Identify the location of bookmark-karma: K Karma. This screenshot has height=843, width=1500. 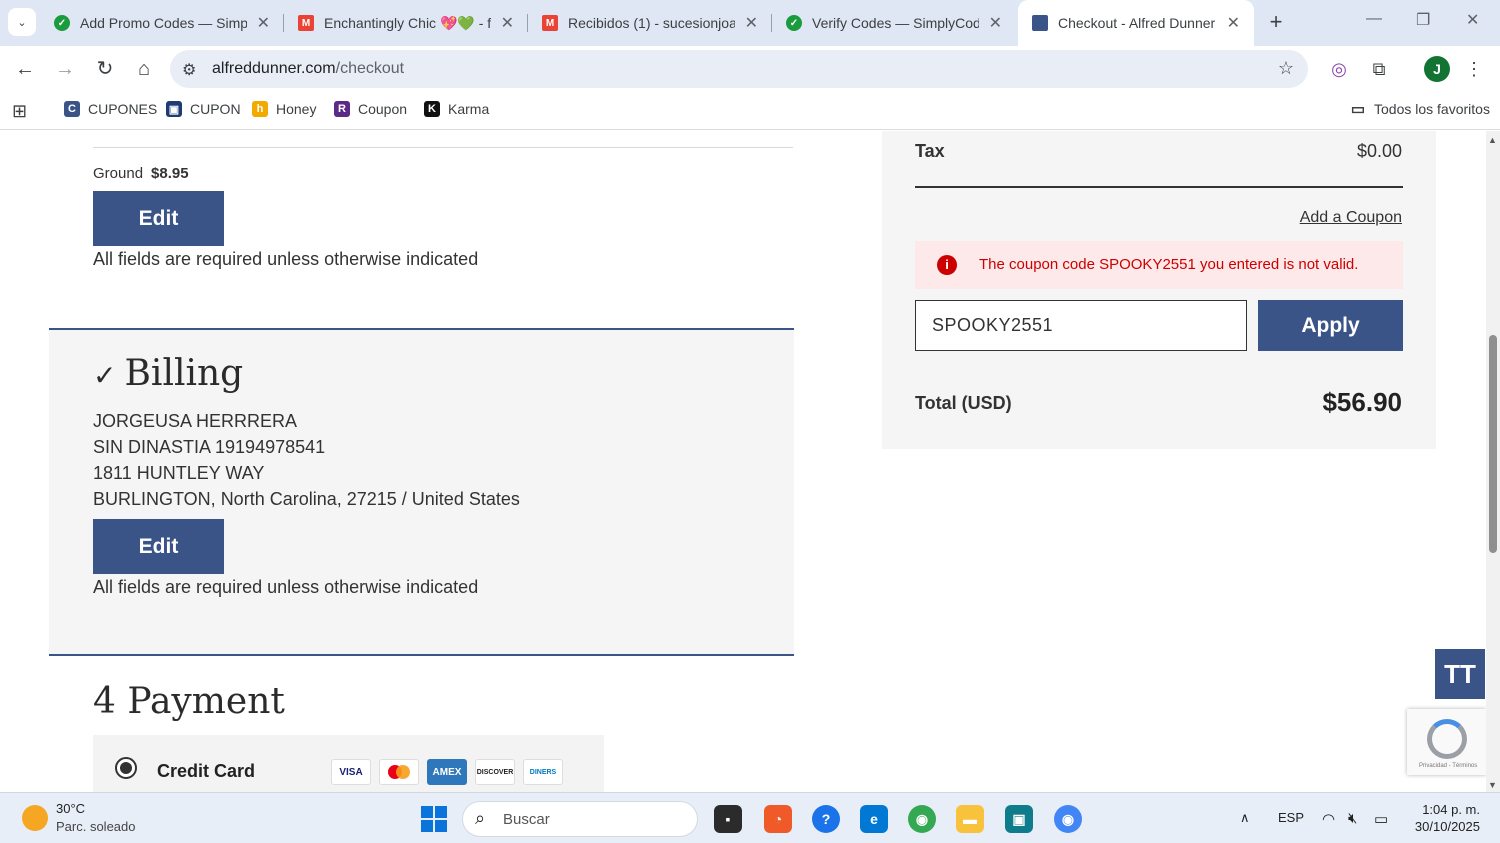
(456, 109).